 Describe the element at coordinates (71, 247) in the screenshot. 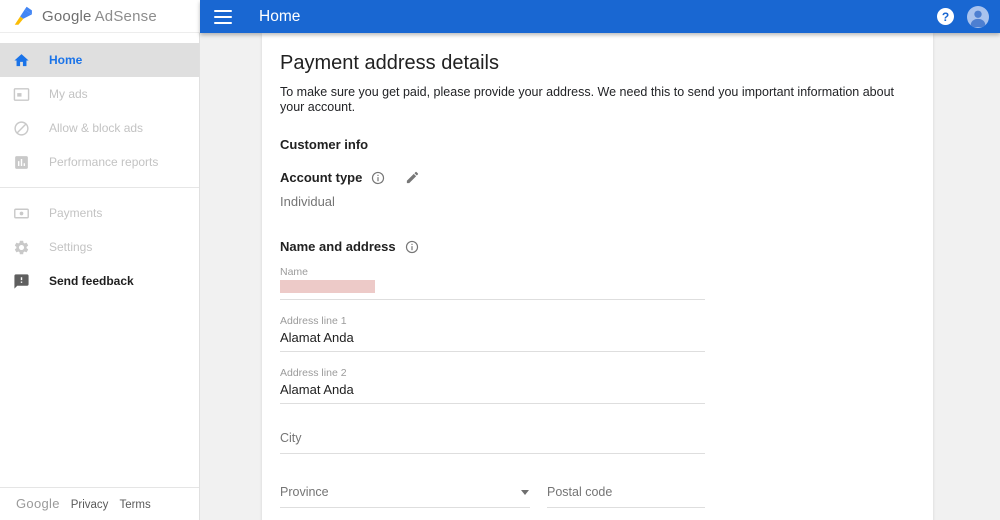

I see `sidebar-item-label: Settings` at that location.